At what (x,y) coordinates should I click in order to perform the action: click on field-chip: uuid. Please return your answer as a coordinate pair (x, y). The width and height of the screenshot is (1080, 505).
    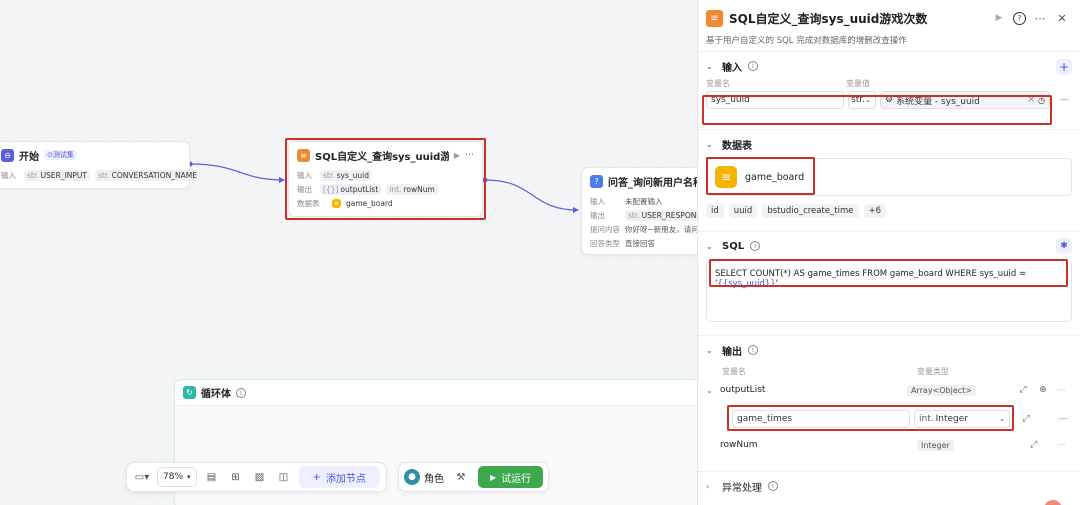
    Looking at the image, I should click on (743, 211).